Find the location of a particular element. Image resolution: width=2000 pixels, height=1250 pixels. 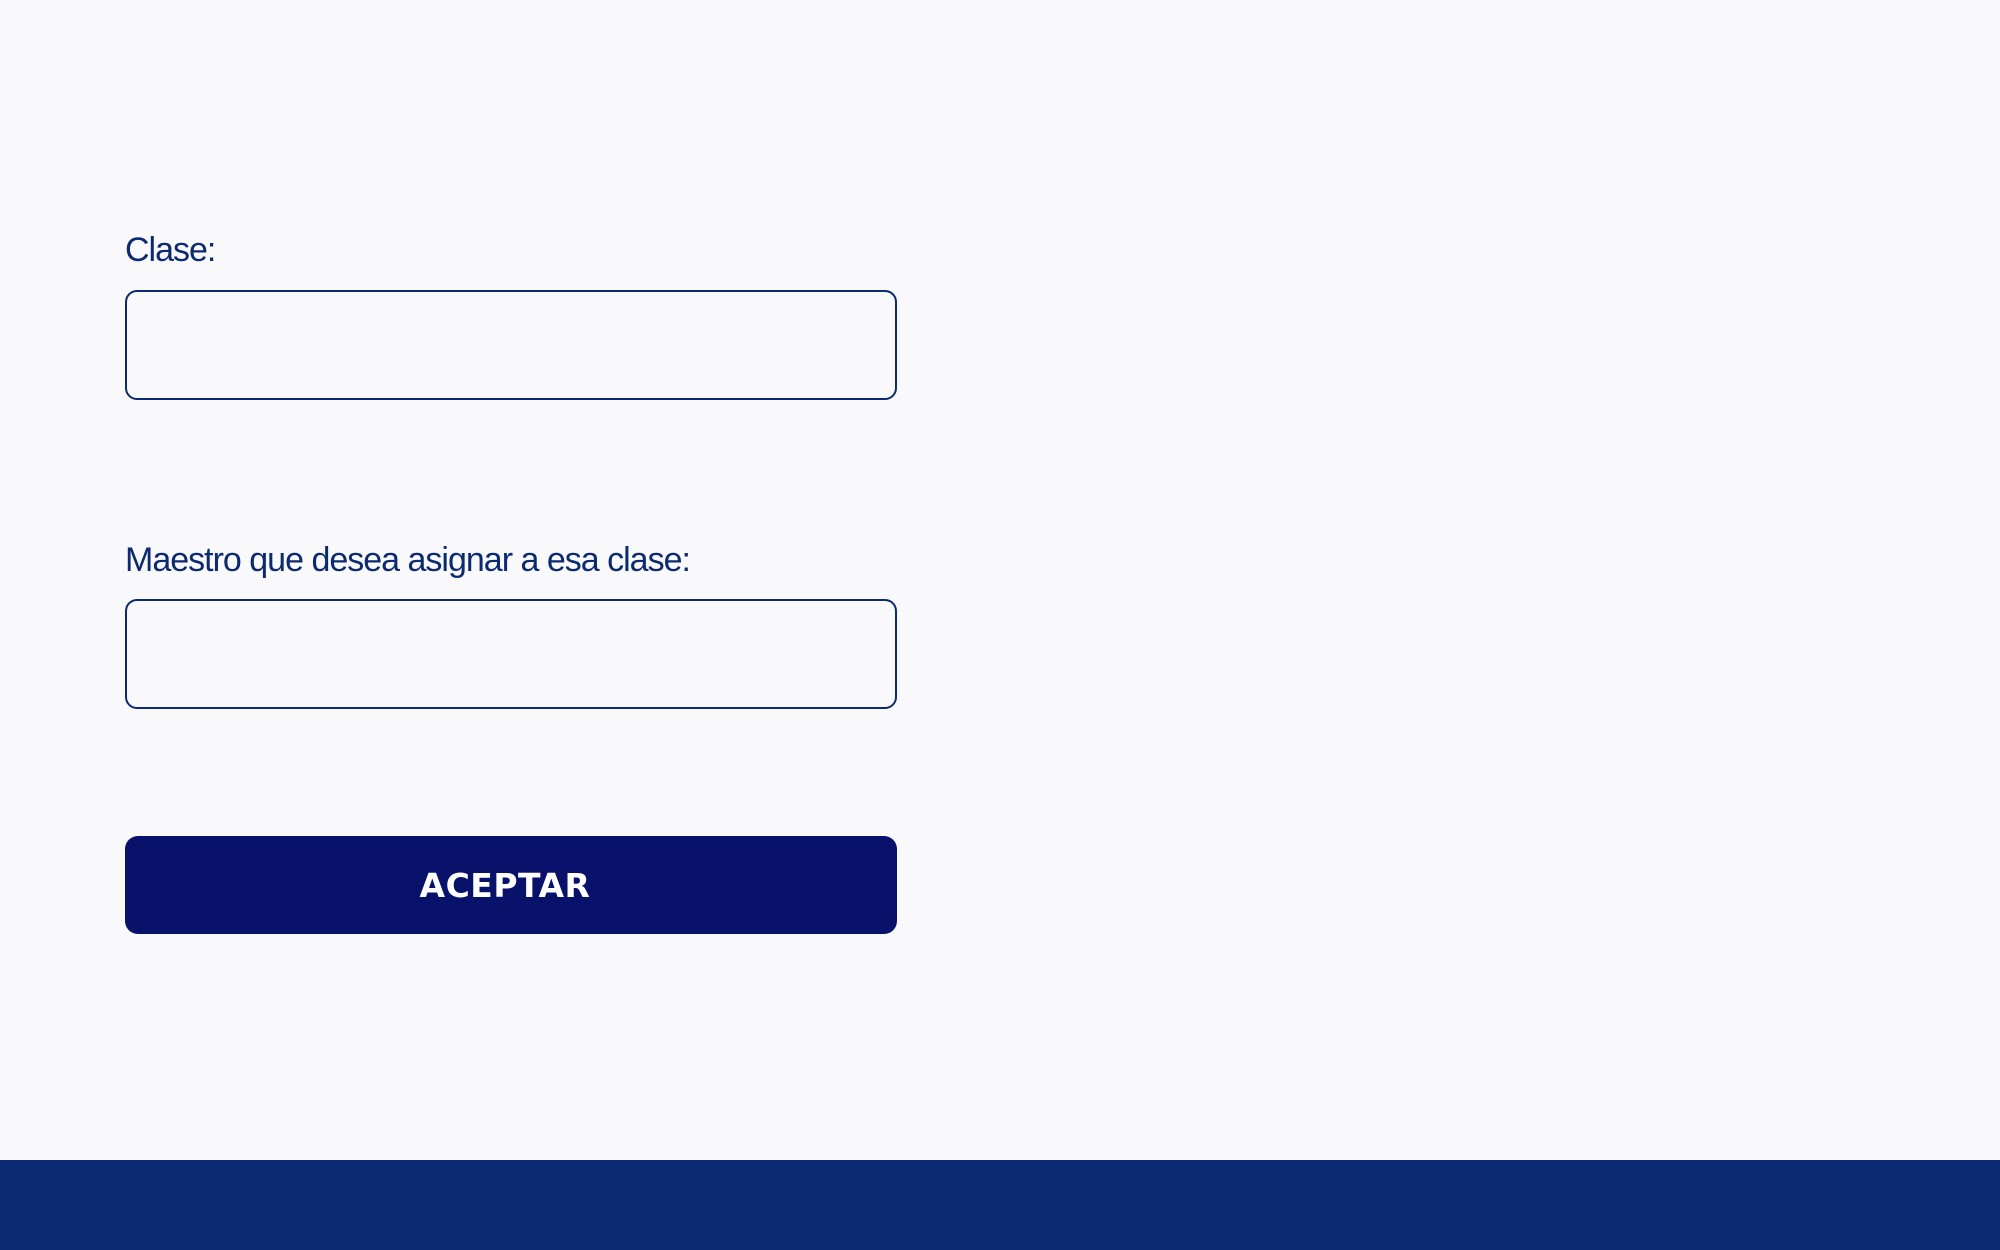

maestro-label: Maestro que desea asignar a esa clase: is located at coordinates (408, 560).